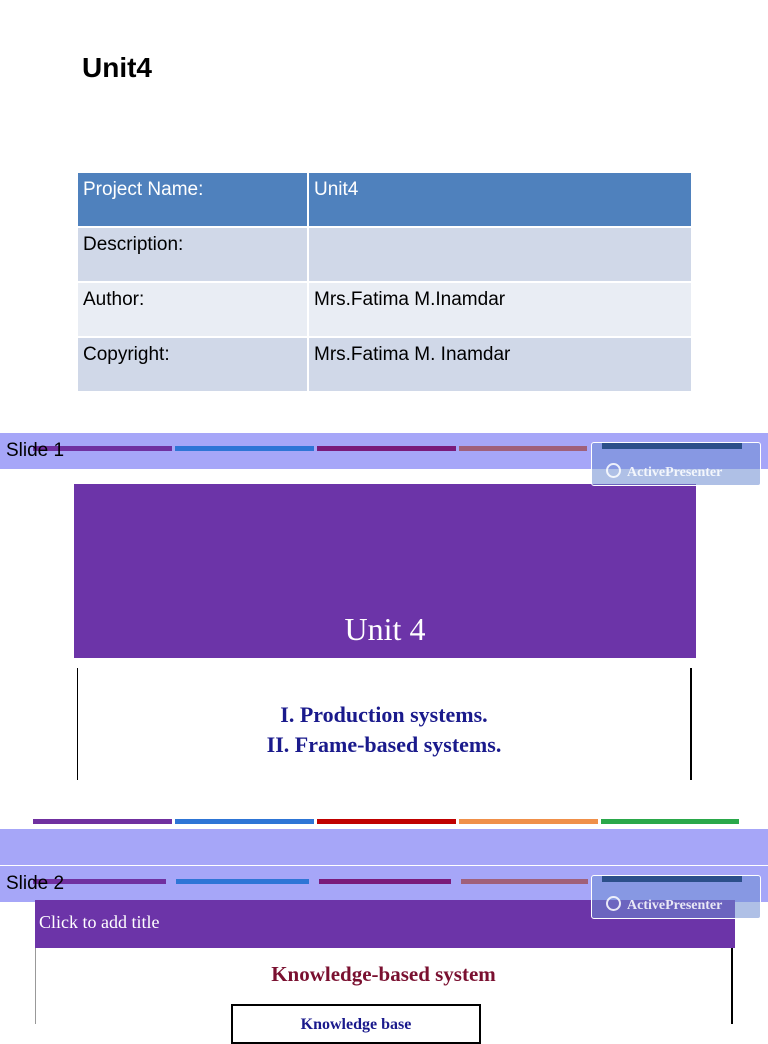  I want to click on table-row: Copyright: Mrs.Fatima M. Inamdar, so click(384, 364).